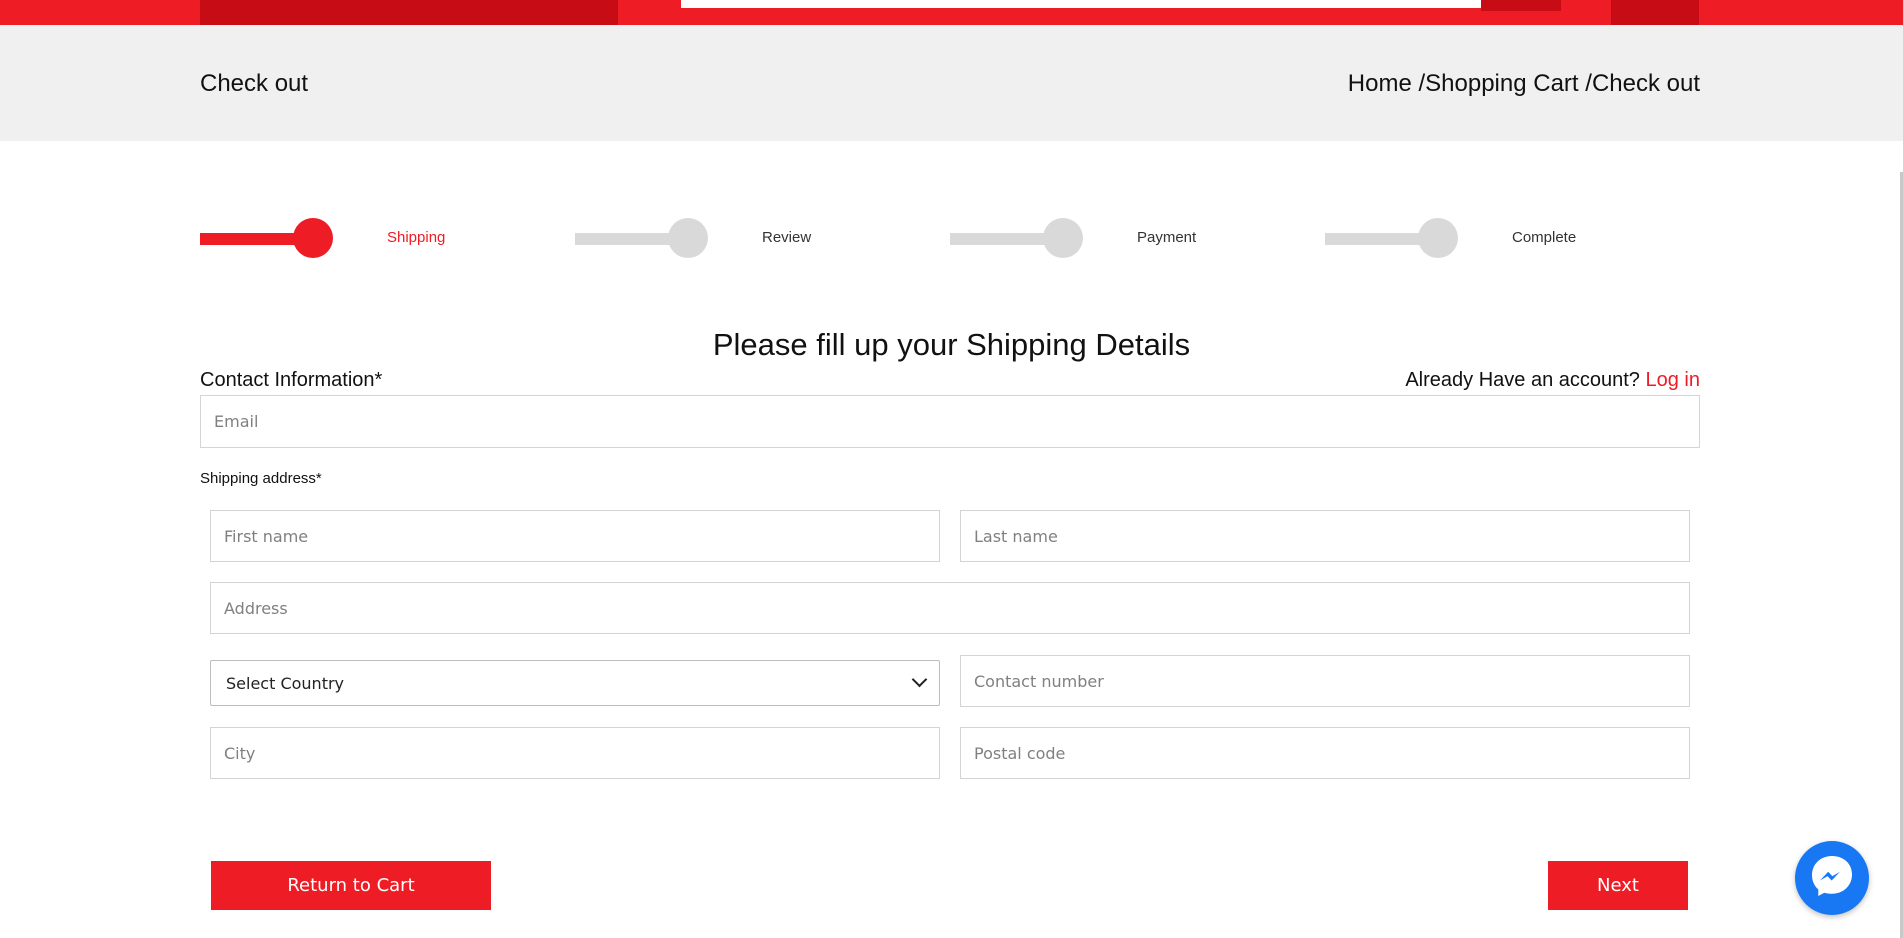  I want to click on search-bar-edge, so click(1081, 4).